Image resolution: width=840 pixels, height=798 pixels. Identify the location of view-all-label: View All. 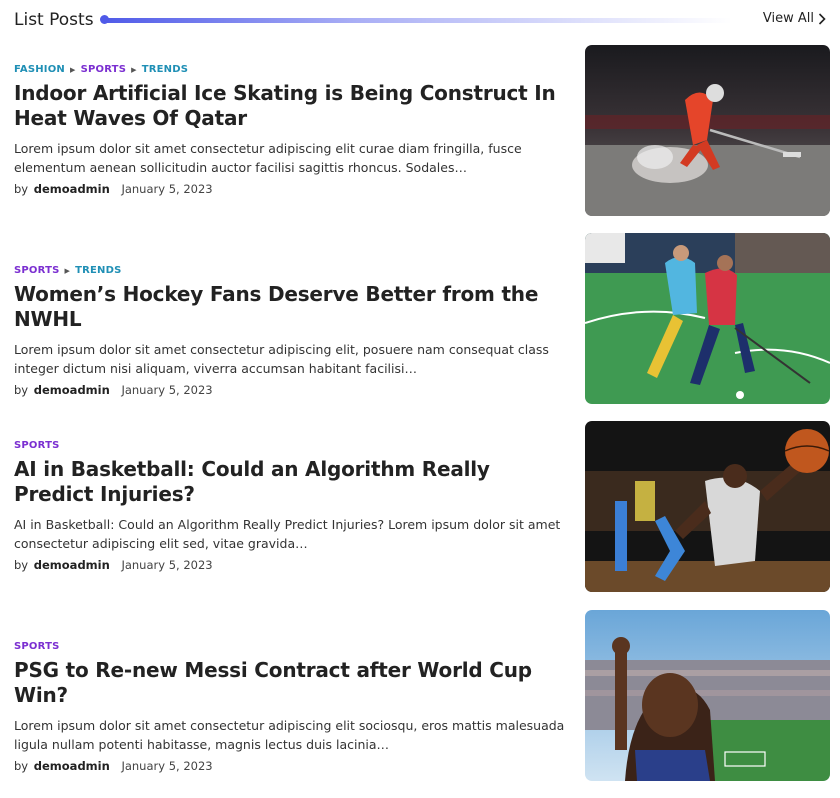
(788, 18).